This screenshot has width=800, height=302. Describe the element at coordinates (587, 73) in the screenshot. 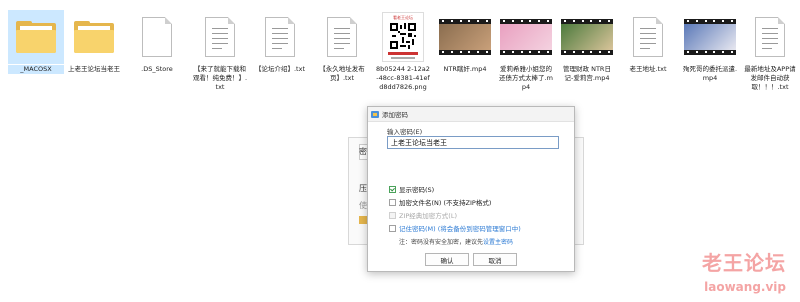

I see `file-name: 管理财政 NTR日记-爱莉宫.mp4` at that location.